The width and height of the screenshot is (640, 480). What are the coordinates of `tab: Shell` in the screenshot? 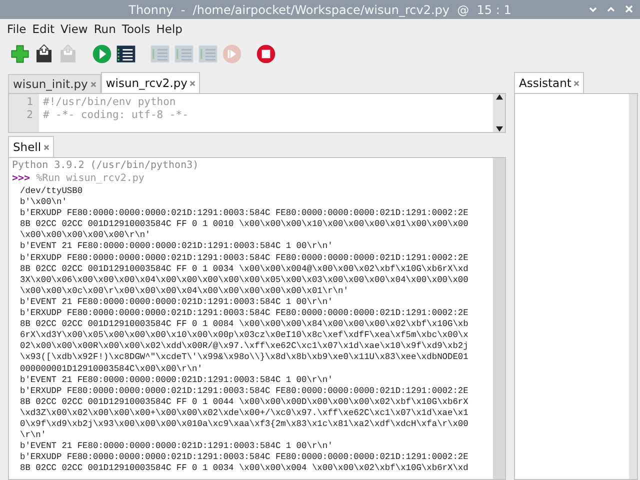 It's located at (31, 146).